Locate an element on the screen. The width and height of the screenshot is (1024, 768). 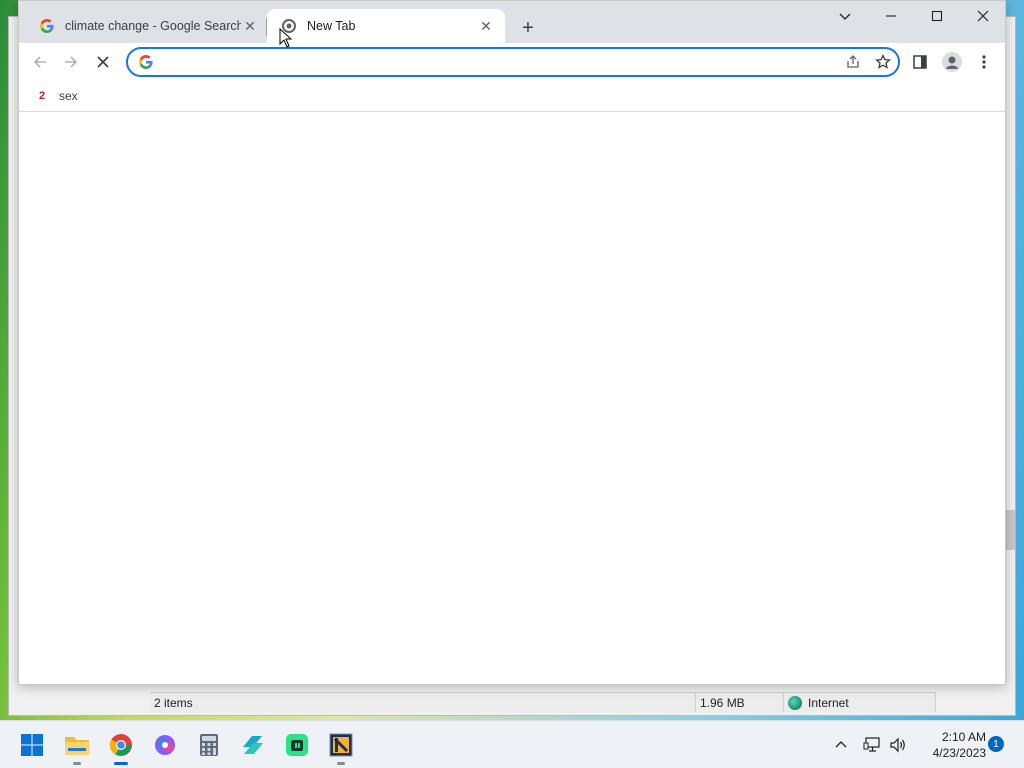
avatar is located at coordinates (952, 62).